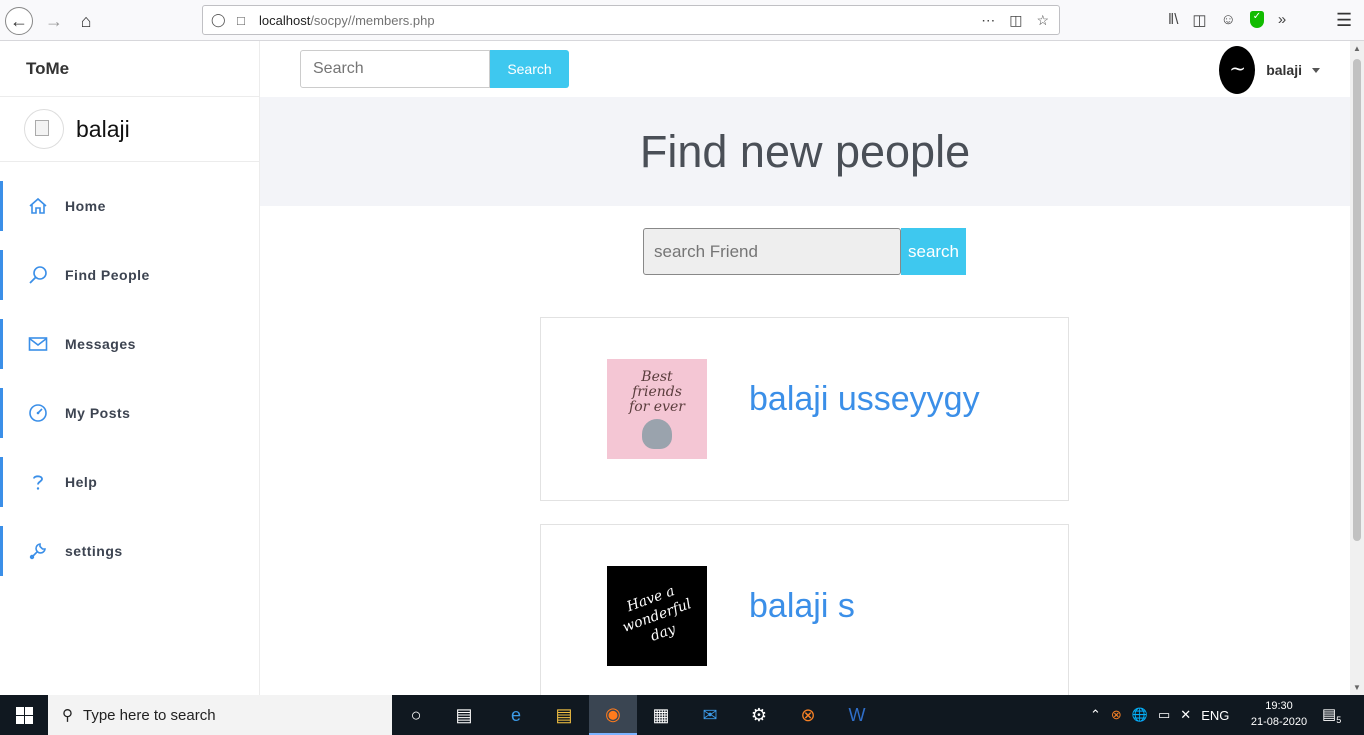  I want to click on taskbar-clock: 19:30 21-08-2020, so click(1279, 714).